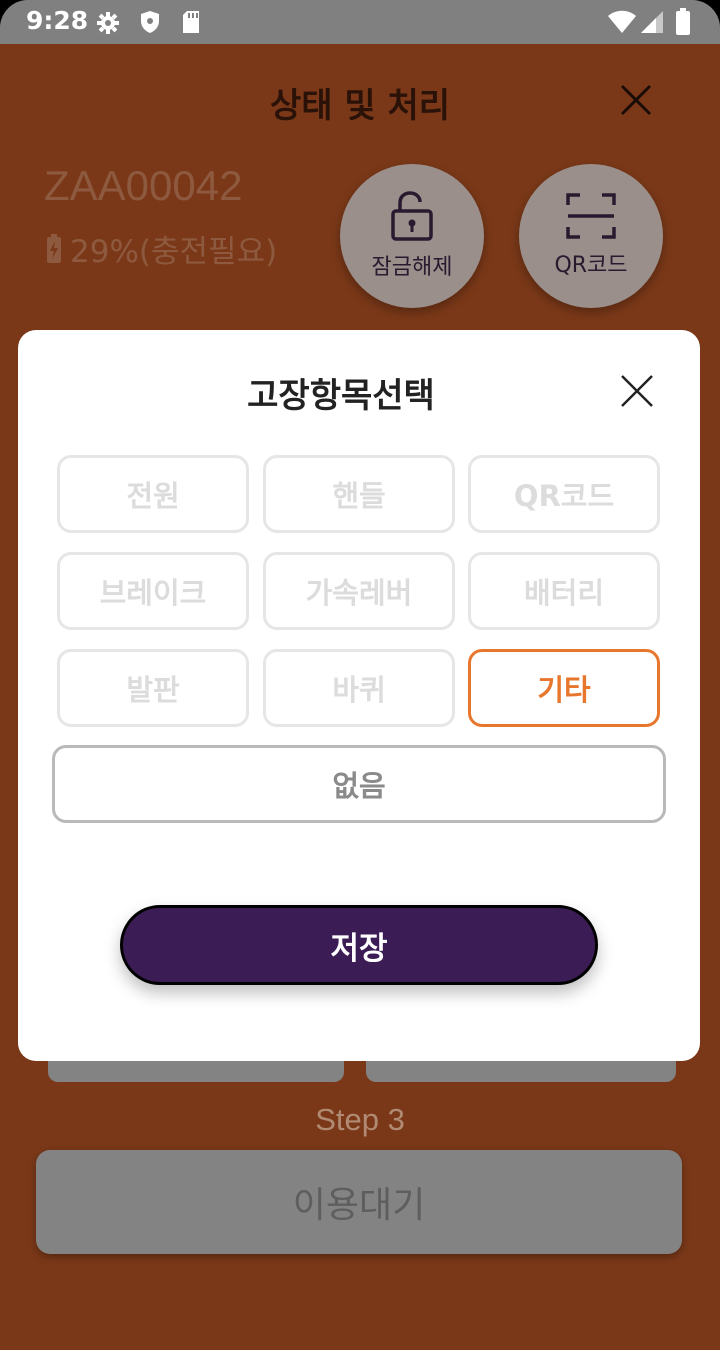 Image resolution: width=720 pixels, height=1350 pixels. I want to click on qr-code-button: QR코드, so click(591, 236).